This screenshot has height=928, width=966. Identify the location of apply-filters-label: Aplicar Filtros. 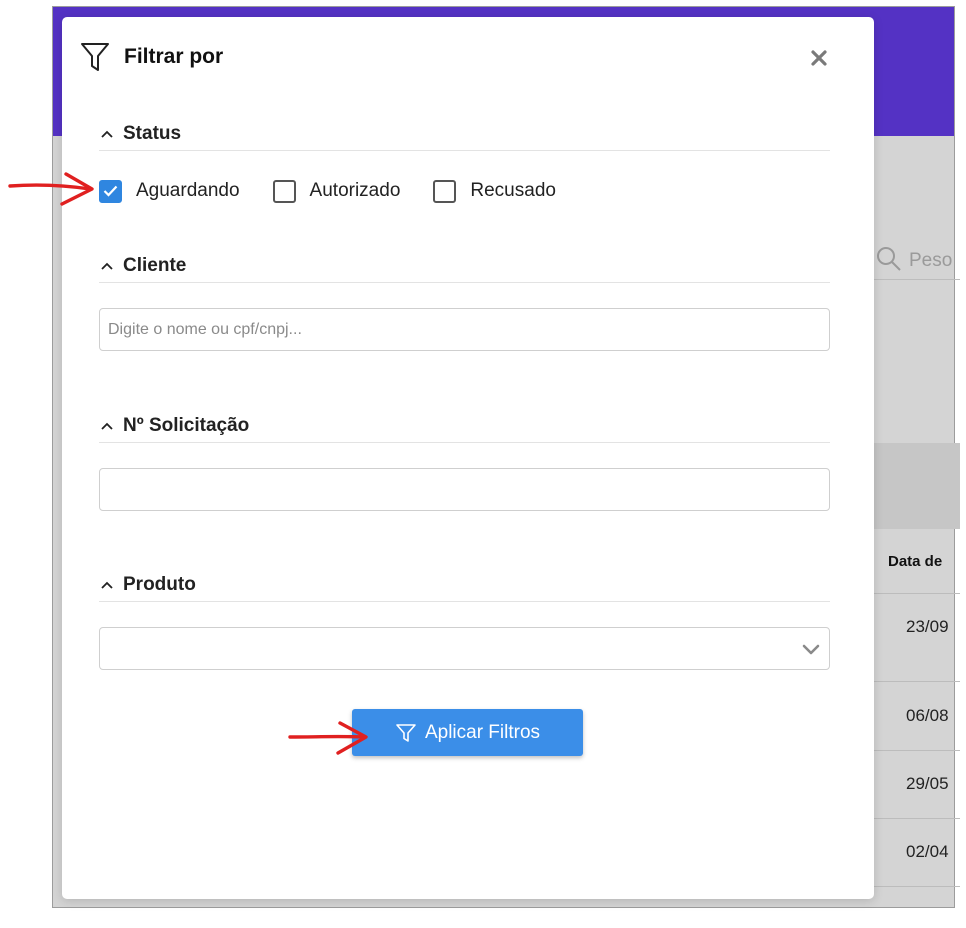
(482, 732).